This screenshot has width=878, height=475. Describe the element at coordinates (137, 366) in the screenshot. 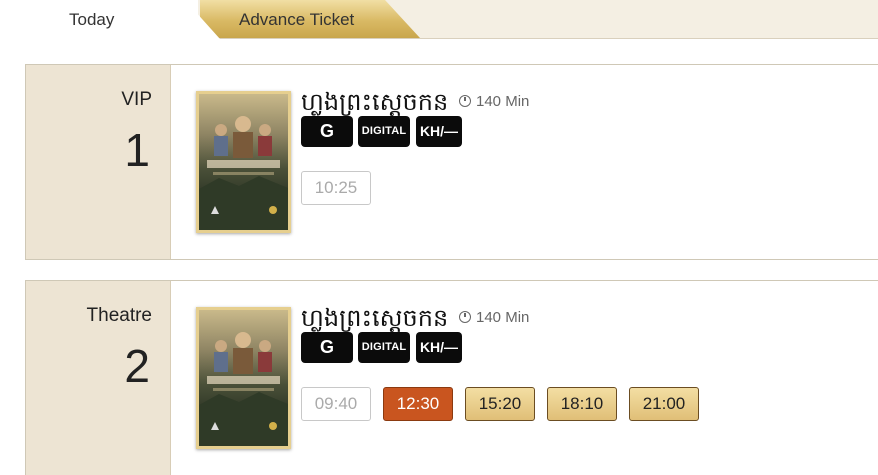

I see `hall-number: 2` at that location.